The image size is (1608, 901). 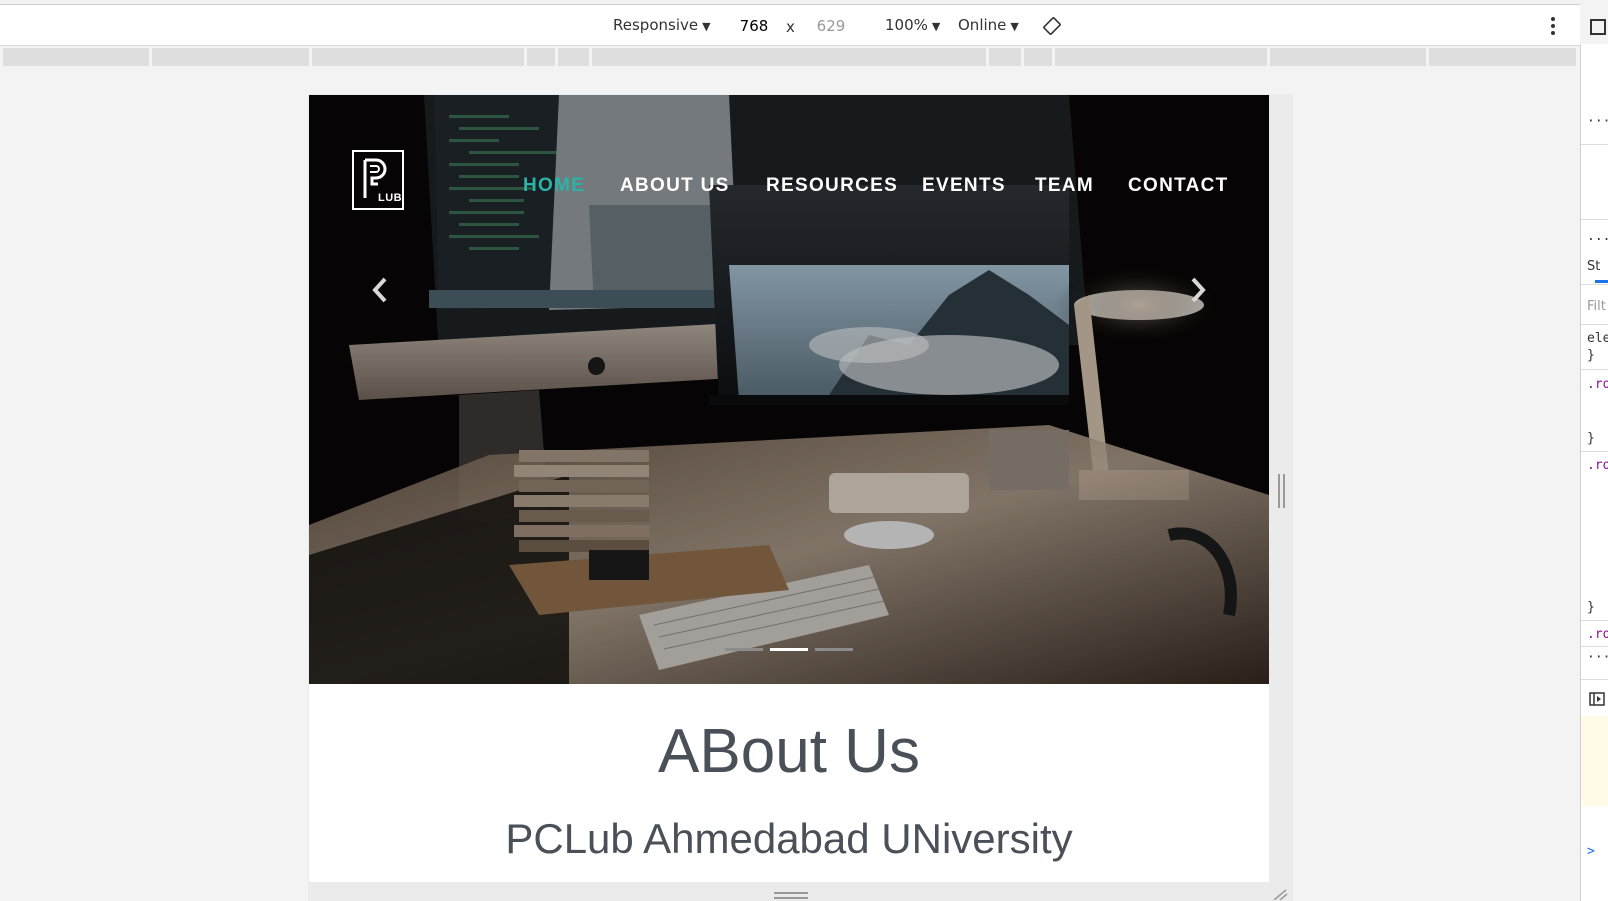 What do you see at coordinates (754, 26) in the screenshot?
I see `viewport-width-input` at bounding box center [754, 26].